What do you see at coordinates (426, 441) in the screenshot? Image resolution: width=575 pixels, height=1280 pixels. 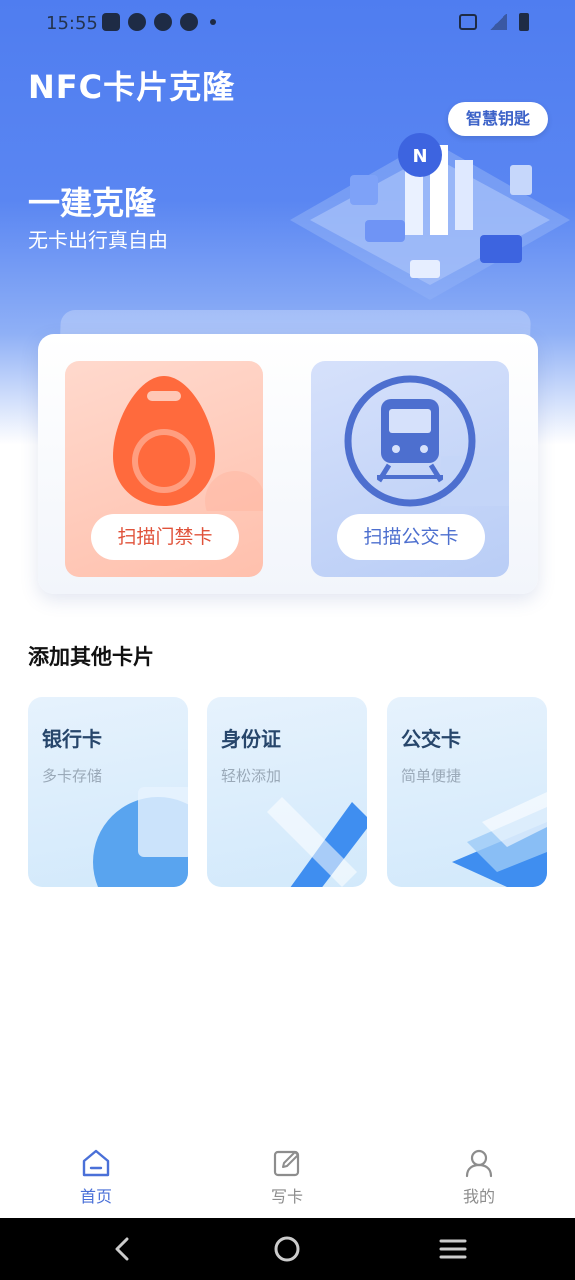 I see `train-icon` at bounding box center [426, 441].